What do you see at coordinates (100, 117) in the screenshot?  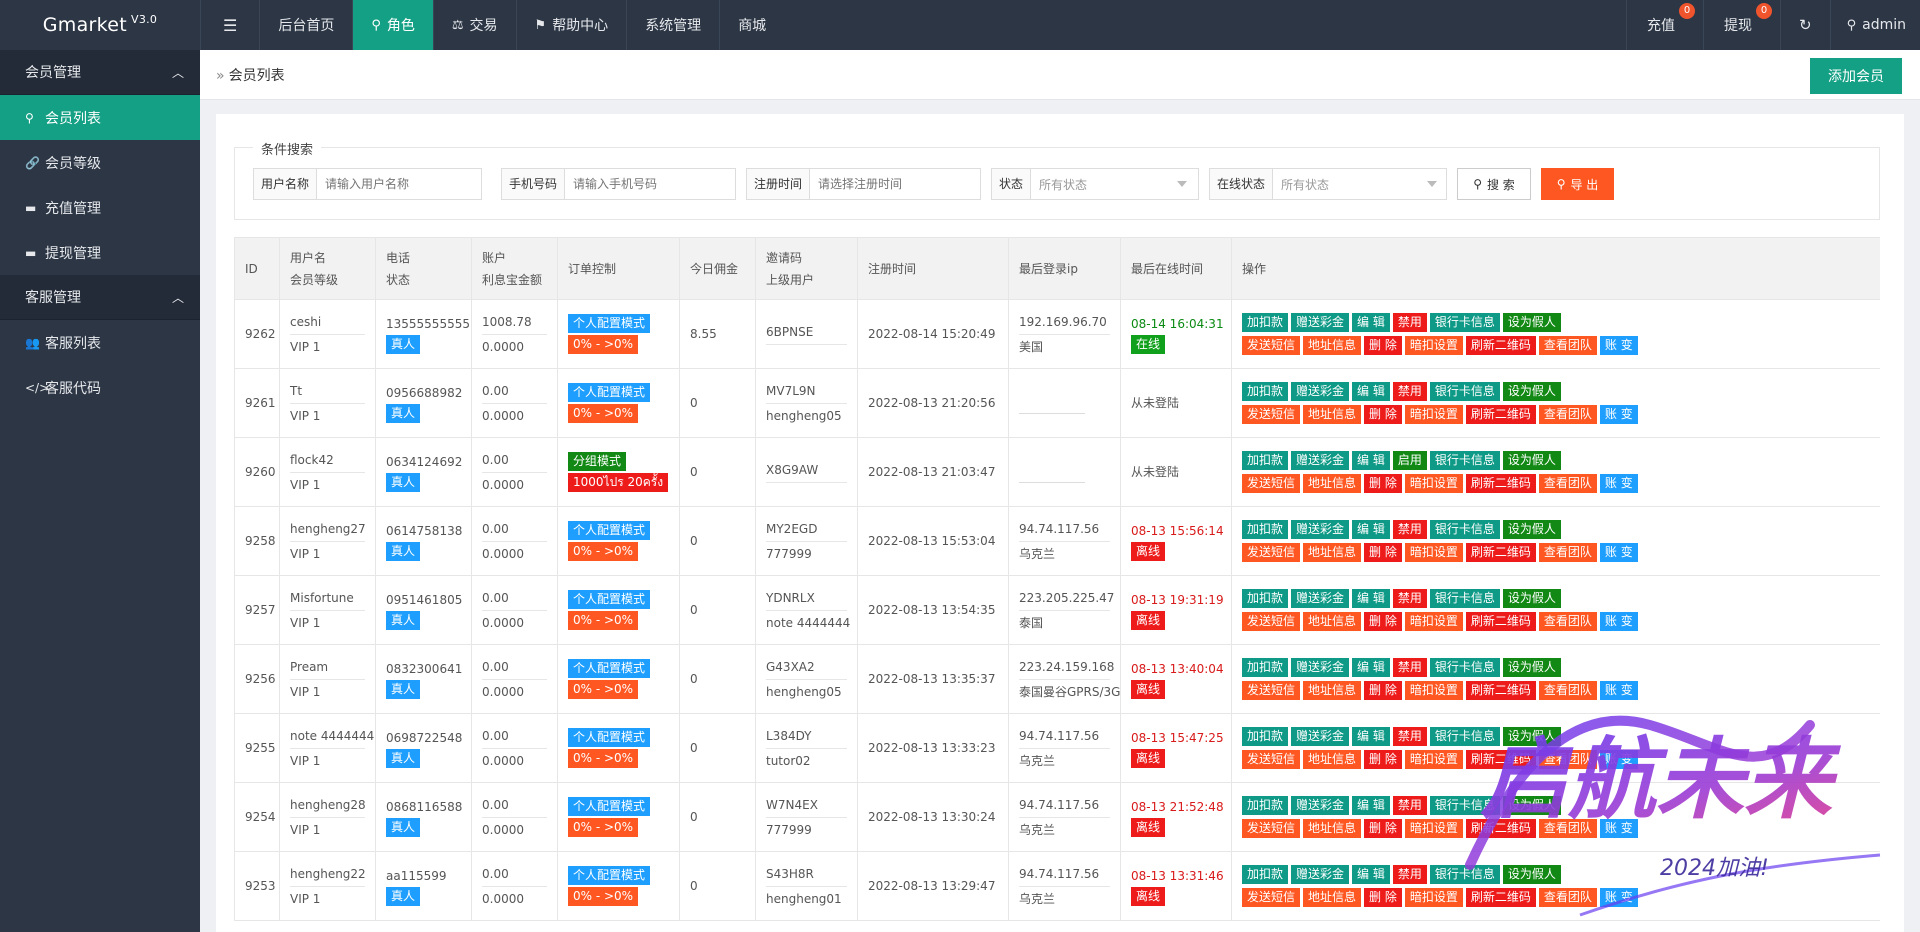 I see `sidebar-item-member-list: ⚲ 会员列表` at bounding box center [100, 117].